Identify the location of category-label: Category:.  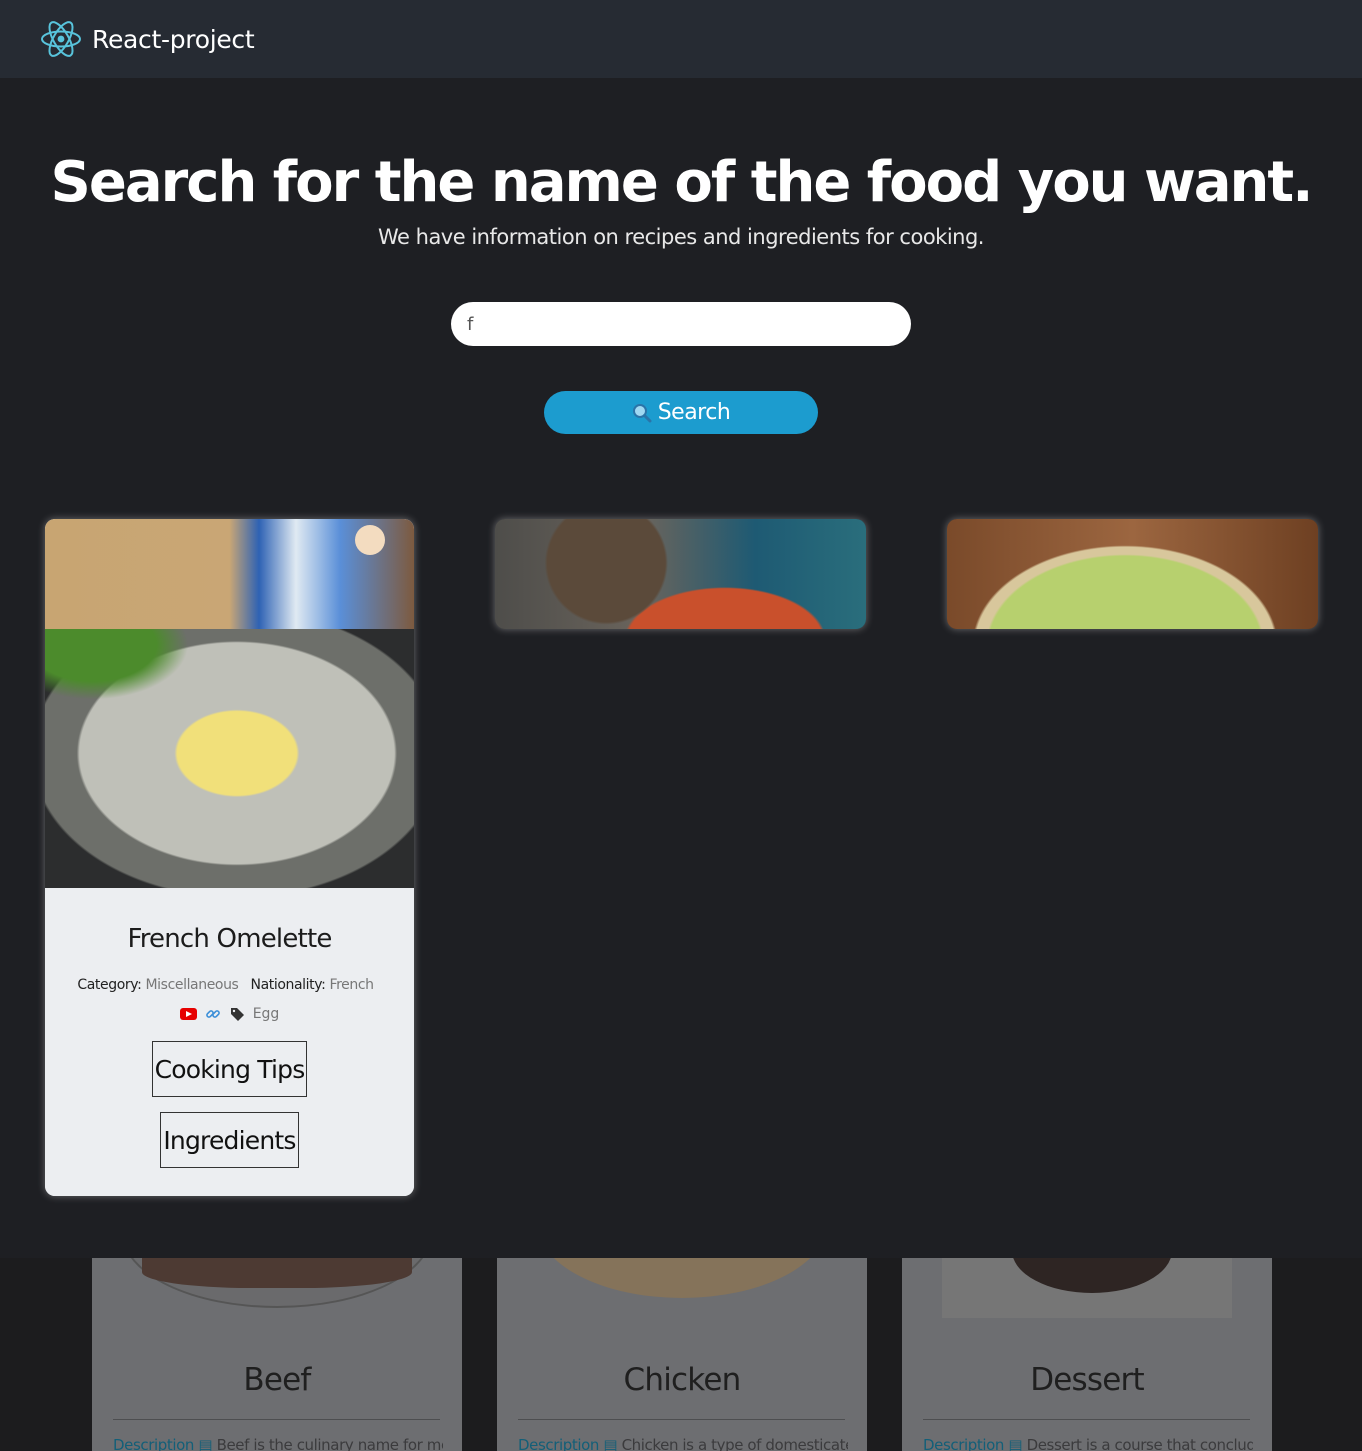
(109, 985).